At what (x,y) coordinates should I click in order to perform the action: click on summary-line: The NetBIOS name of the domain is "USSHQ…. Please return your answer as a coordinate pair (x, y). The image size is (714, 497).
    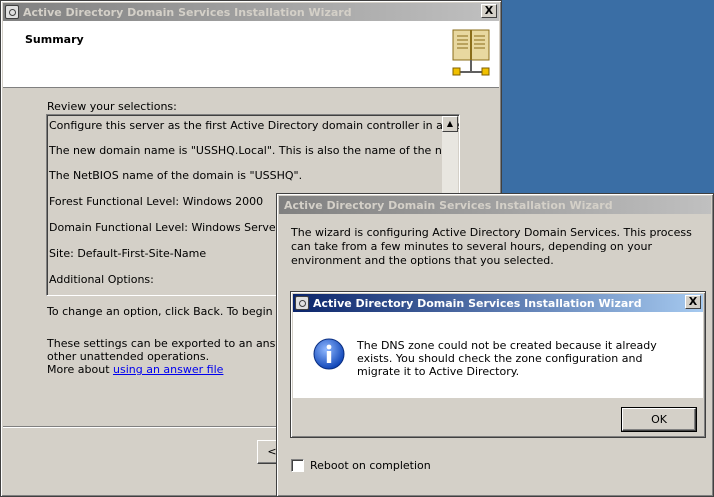
    Looking at the image, I should click on (176, 175).